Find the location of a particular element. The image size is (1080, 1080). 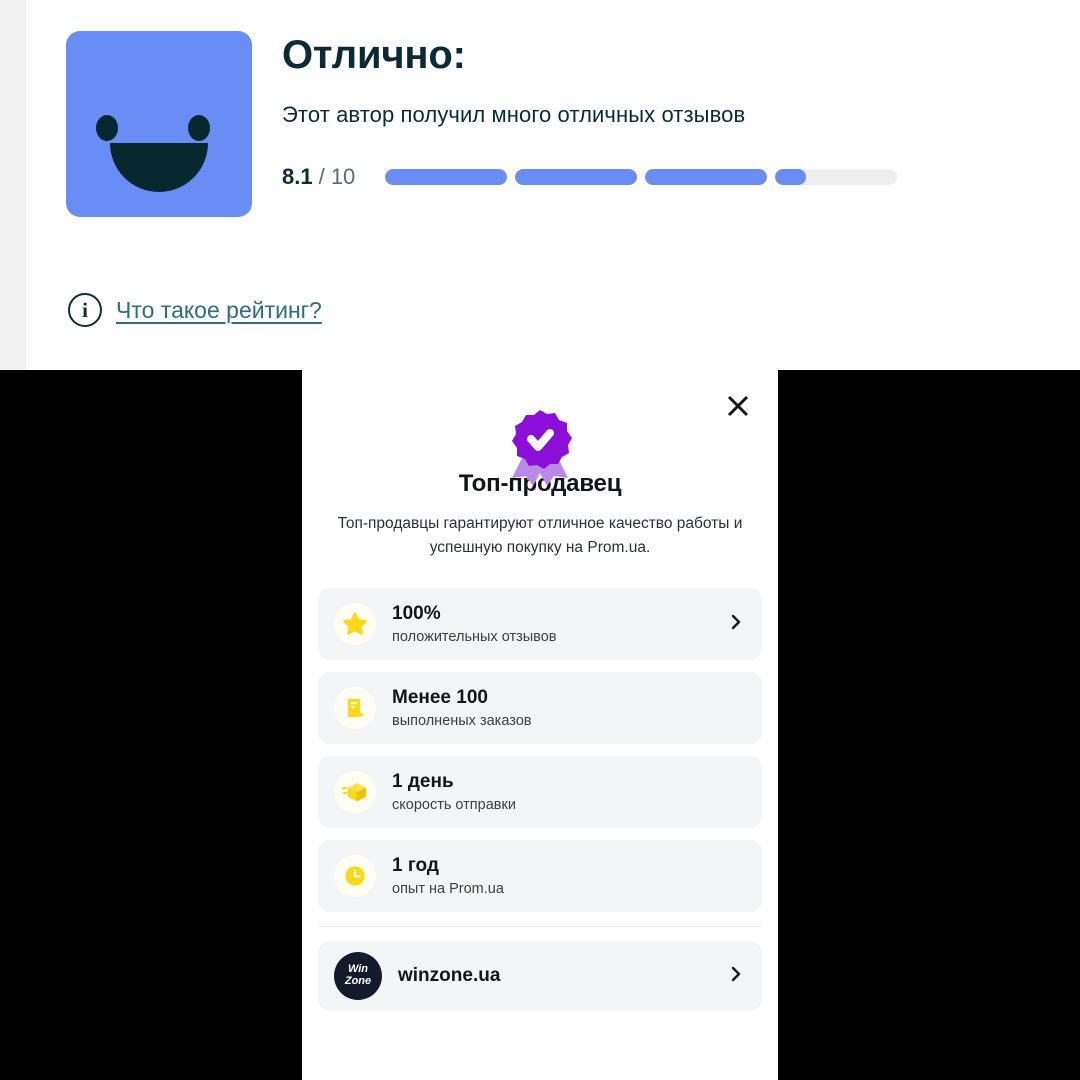

rating-title: Отлично: is located at coordinates (374, 55).